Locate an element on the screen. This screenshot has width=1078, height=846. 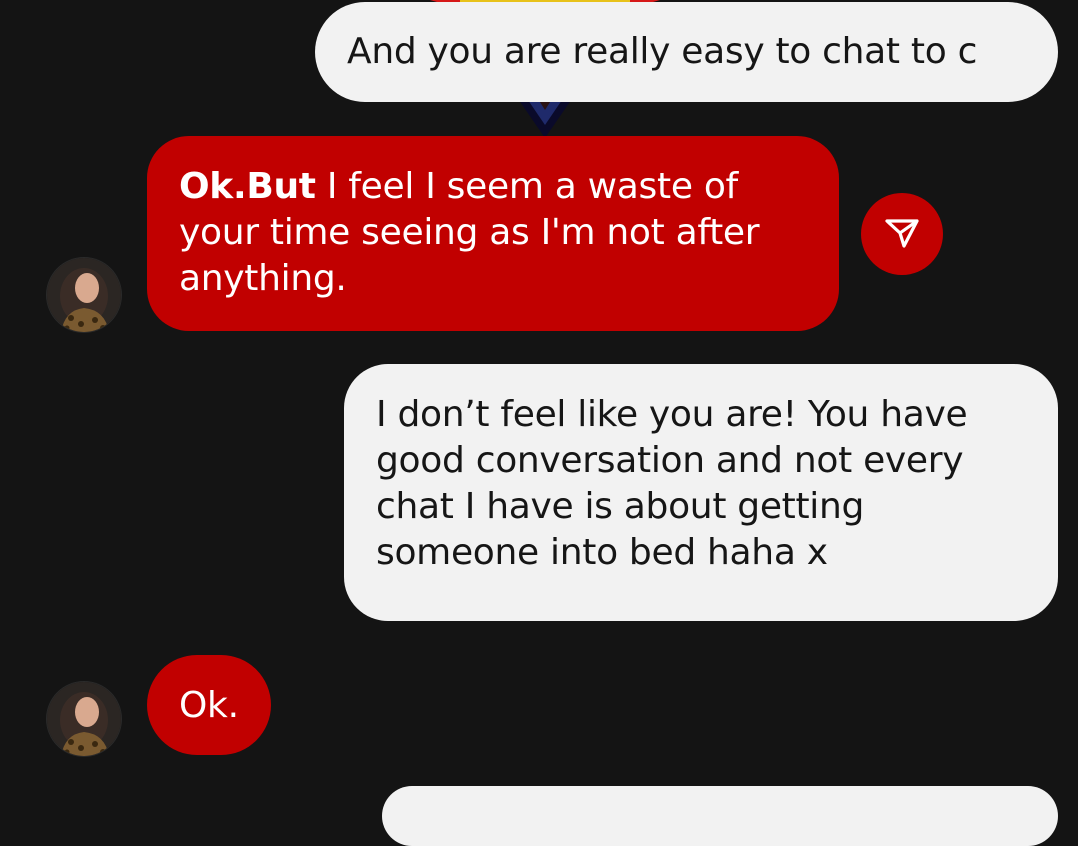
paper-plane-icon is located at coordinates (902, 234).